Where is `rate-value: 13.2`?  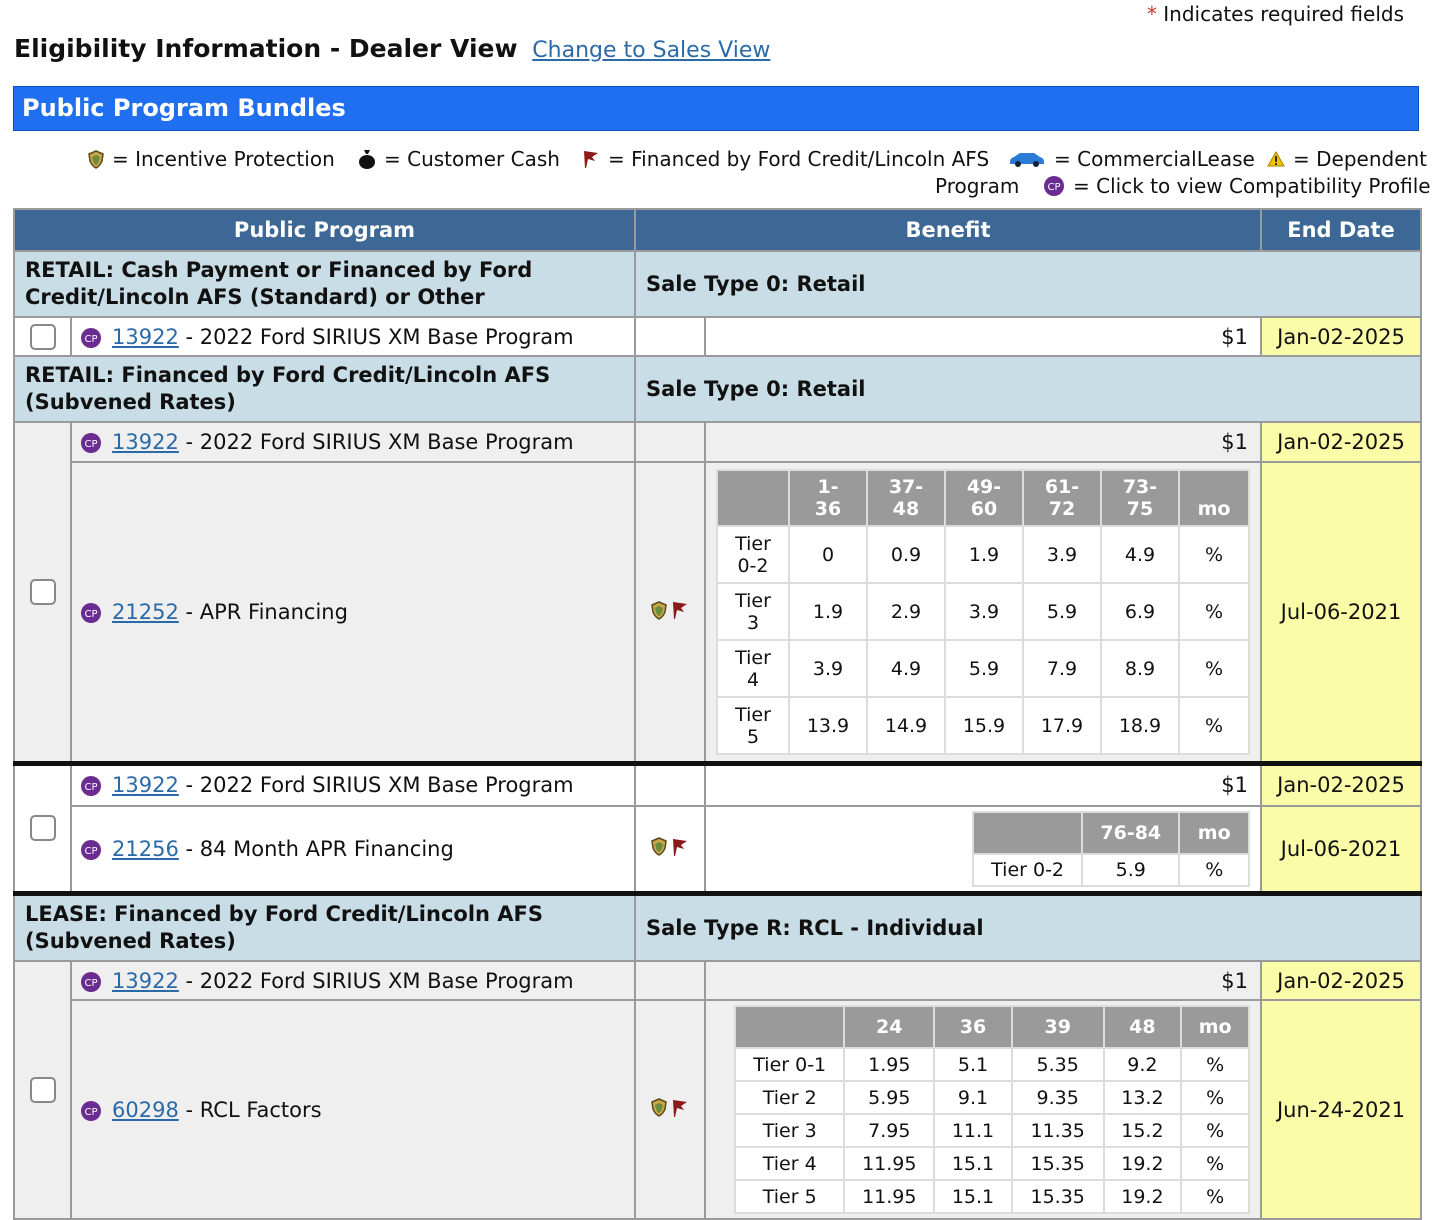
rate-value: 13.2 is located at coordinates (1142, 1097).